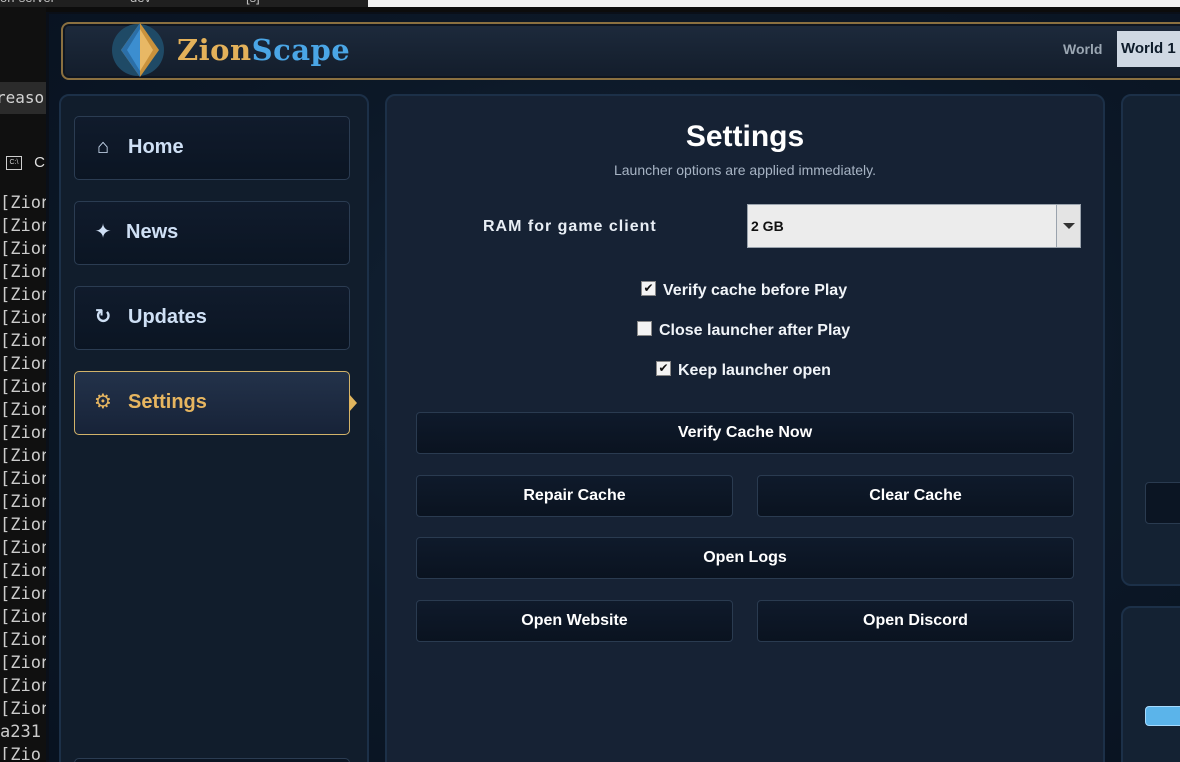 This screenshot has width=1180, height=762. I want to click on ram-select: 2 GB, so click(914, 226).